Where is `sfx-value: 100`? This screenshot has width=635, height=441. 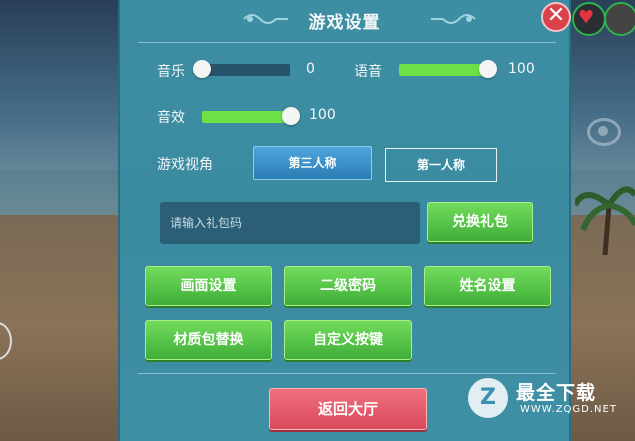 sfx-value: 100 is located at coordinates (322, 115).